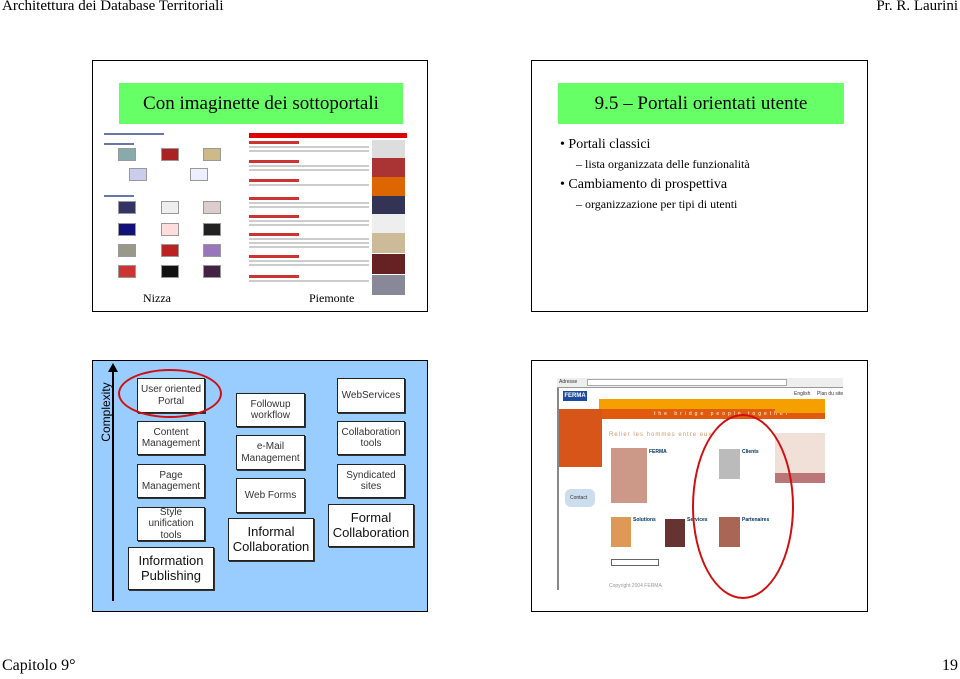  Describe the element at coordinates (701, 103) in the screenshot. I see `slide-title: 9.5 – Portali orientati utente` at that location.